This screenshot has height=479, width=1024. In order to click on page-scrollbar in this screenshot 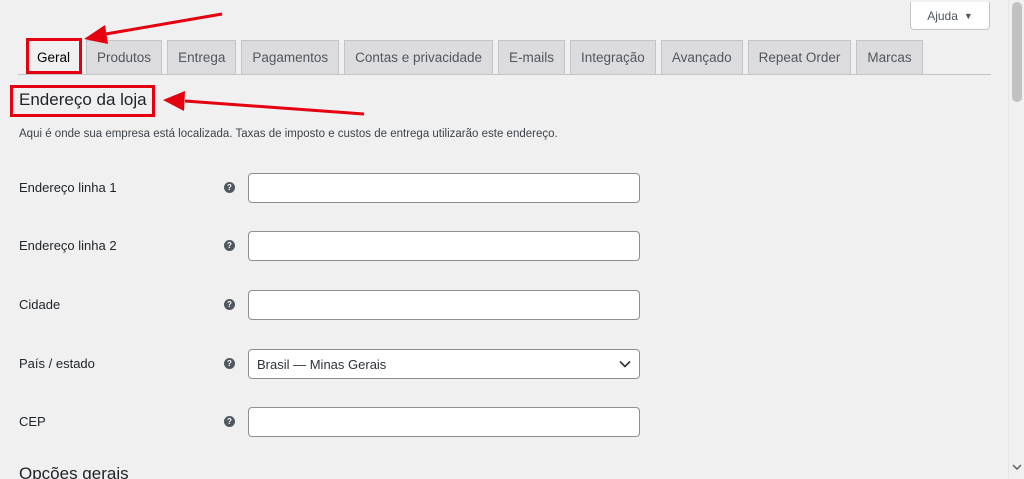, I will do `click(1016, 239)`.